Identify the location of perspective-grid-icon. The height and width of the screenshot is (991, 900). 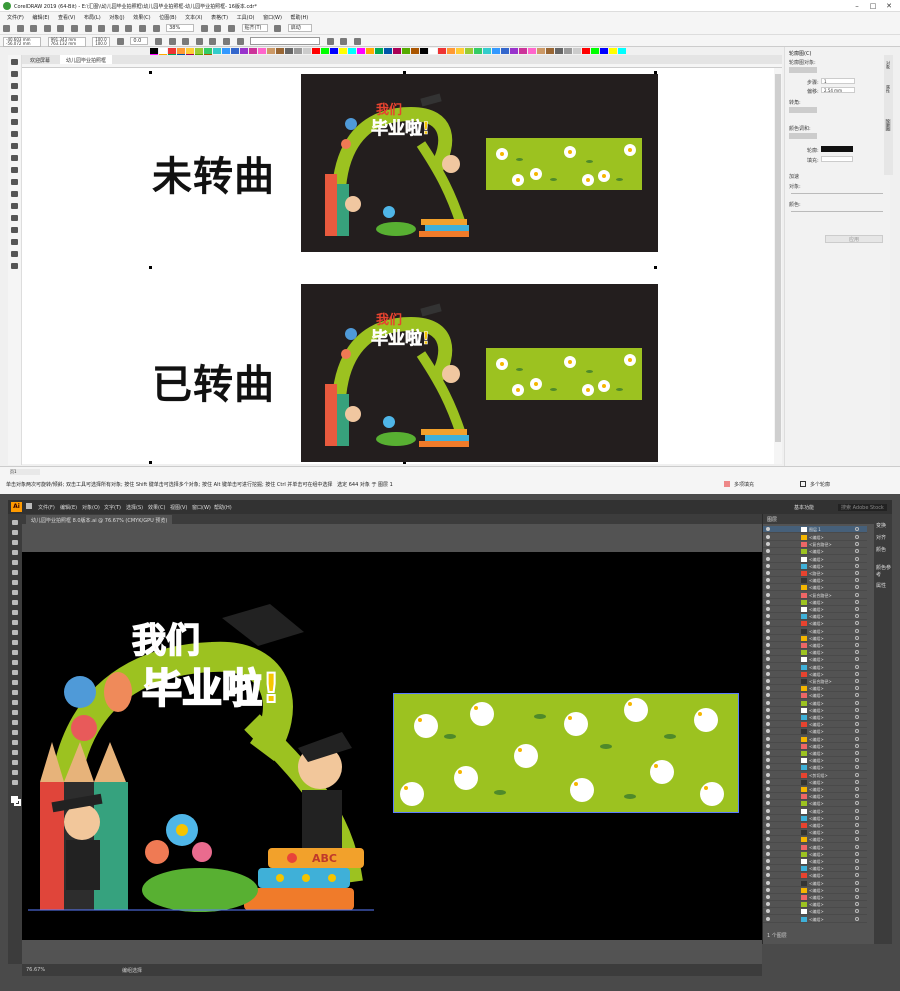
(15, 682).